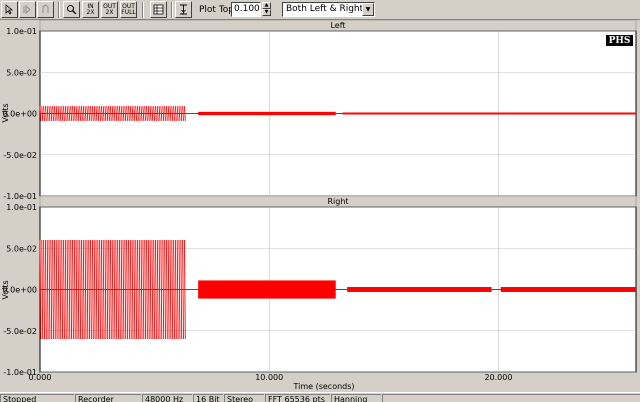  What do you see at coordinates (368, 9) in the screenshot?
I see `chevron-down-icon: ▼` at bounding box center [368, 9].